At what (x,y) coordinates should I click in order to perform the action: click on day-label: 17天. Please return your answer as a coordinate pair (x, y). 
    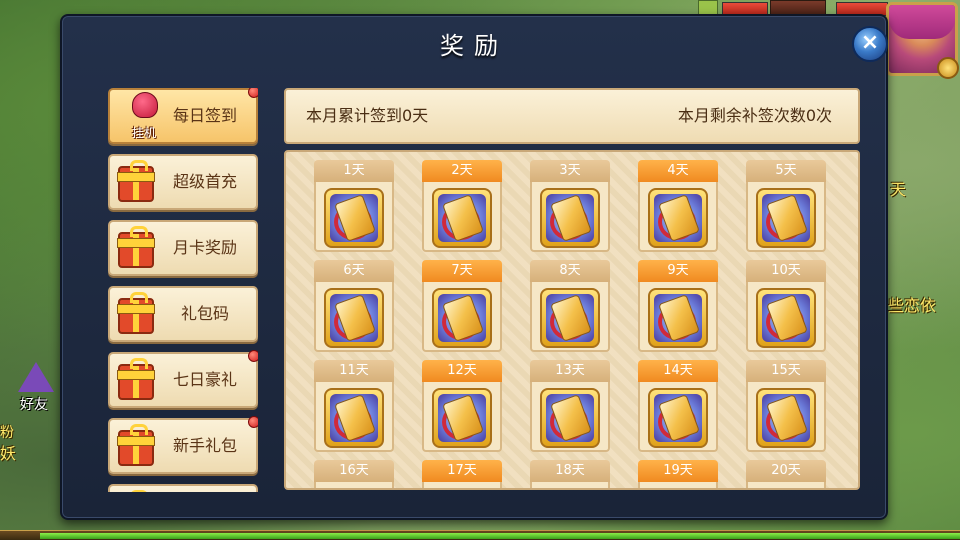
    Looking at the image, I should click on (462, 471).